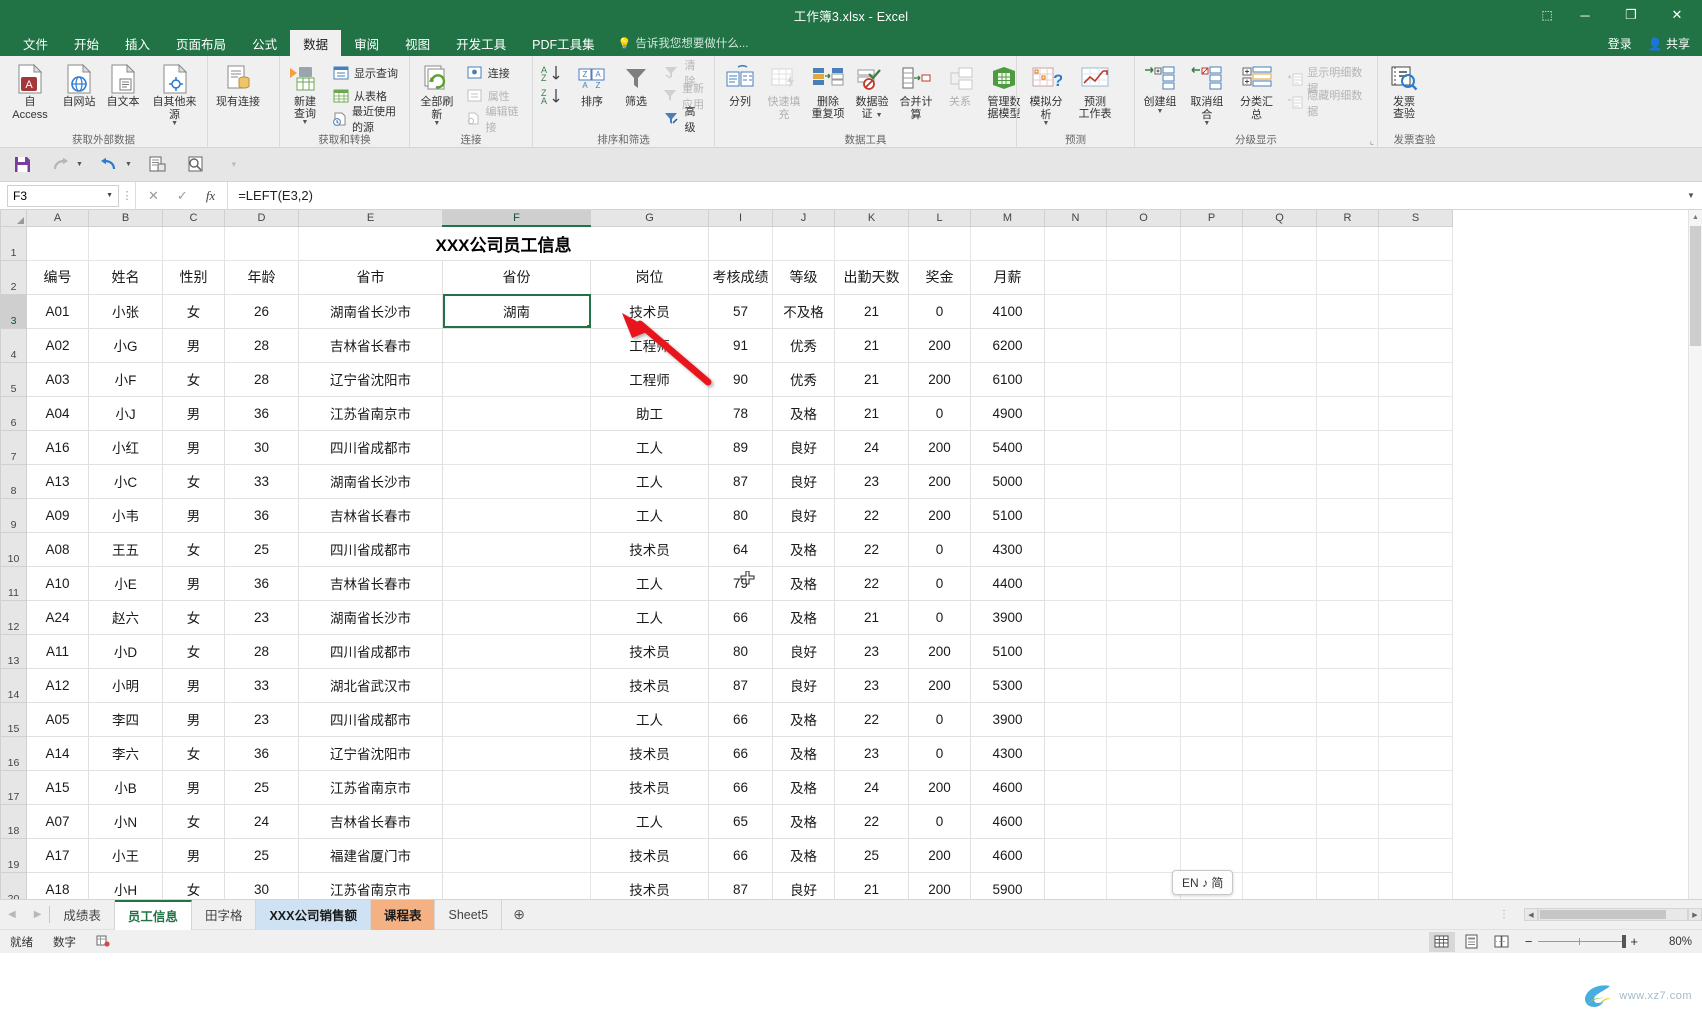 The image size is (1702, 1035). I want to click on cell-P16, so click(1211, 753).